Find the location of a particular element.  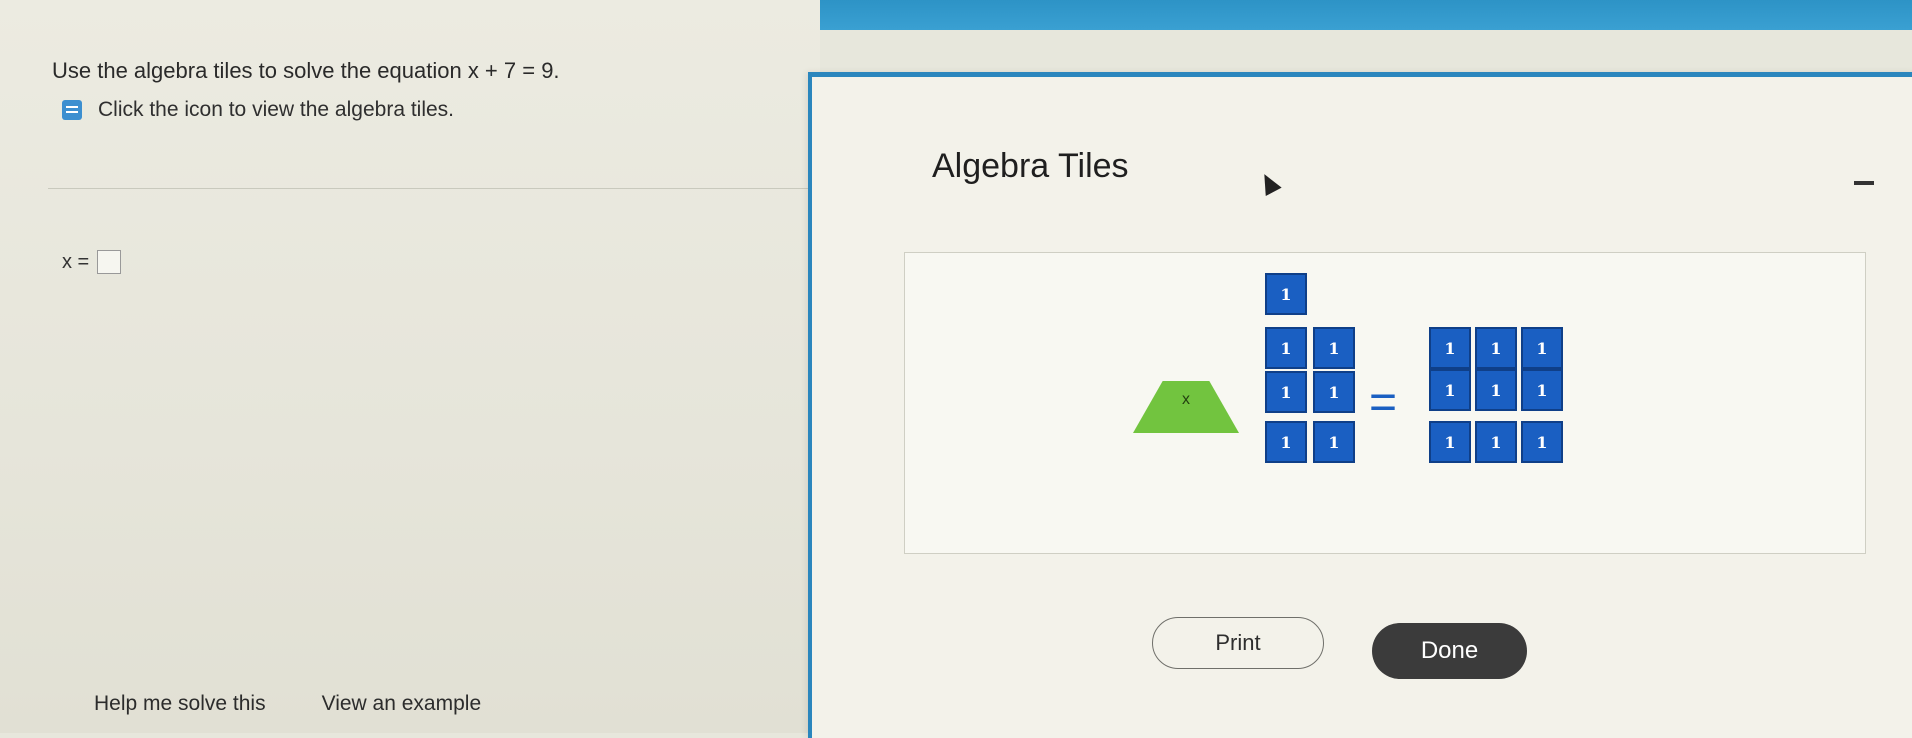

x-tile: x is located at coordinates (1186, 407).